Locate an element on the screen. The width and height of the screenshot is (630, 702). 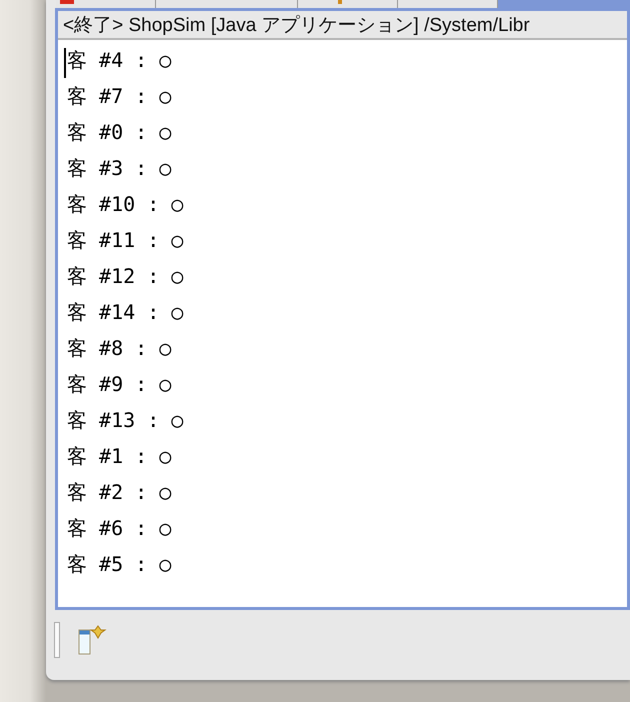
console-line: 客 #0 : ○ is located at coordinates (119, 132).